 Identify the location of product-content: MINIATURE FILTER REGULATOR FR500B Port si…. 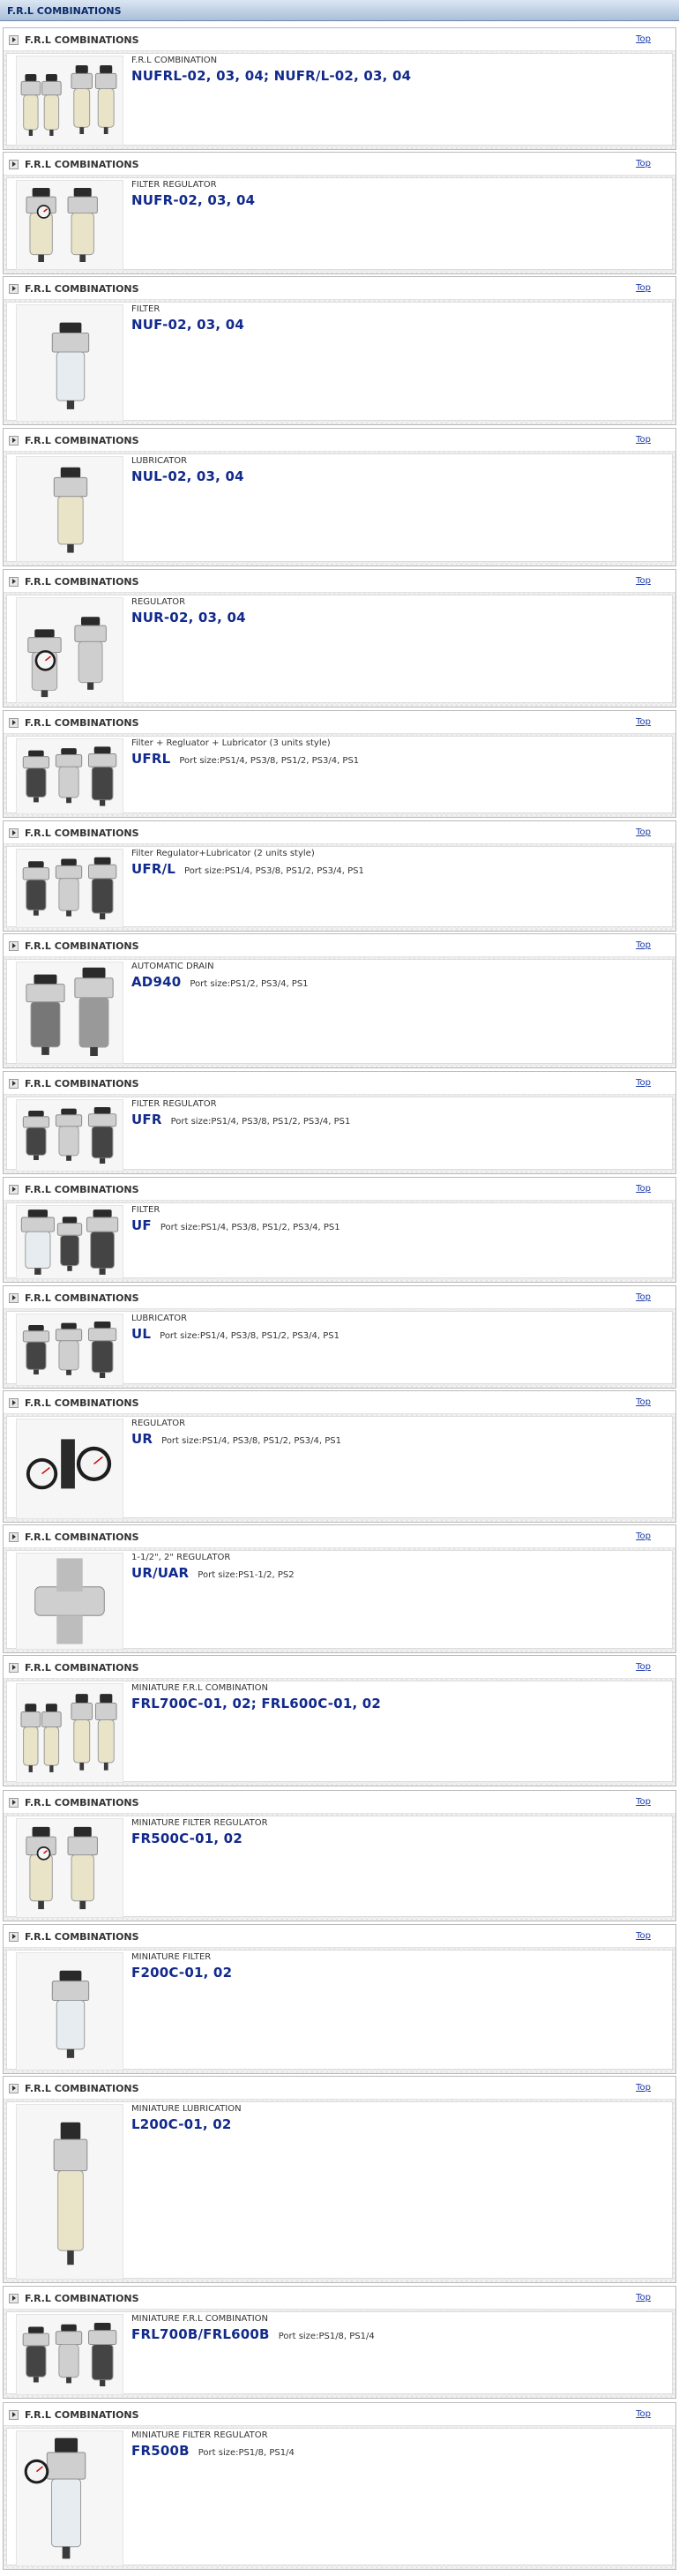
(339, 2497).